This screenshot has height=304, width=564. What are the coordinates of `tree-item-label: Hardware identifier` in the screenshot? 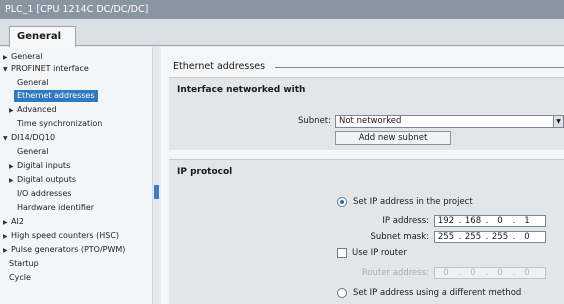 It's located at (56, 207).